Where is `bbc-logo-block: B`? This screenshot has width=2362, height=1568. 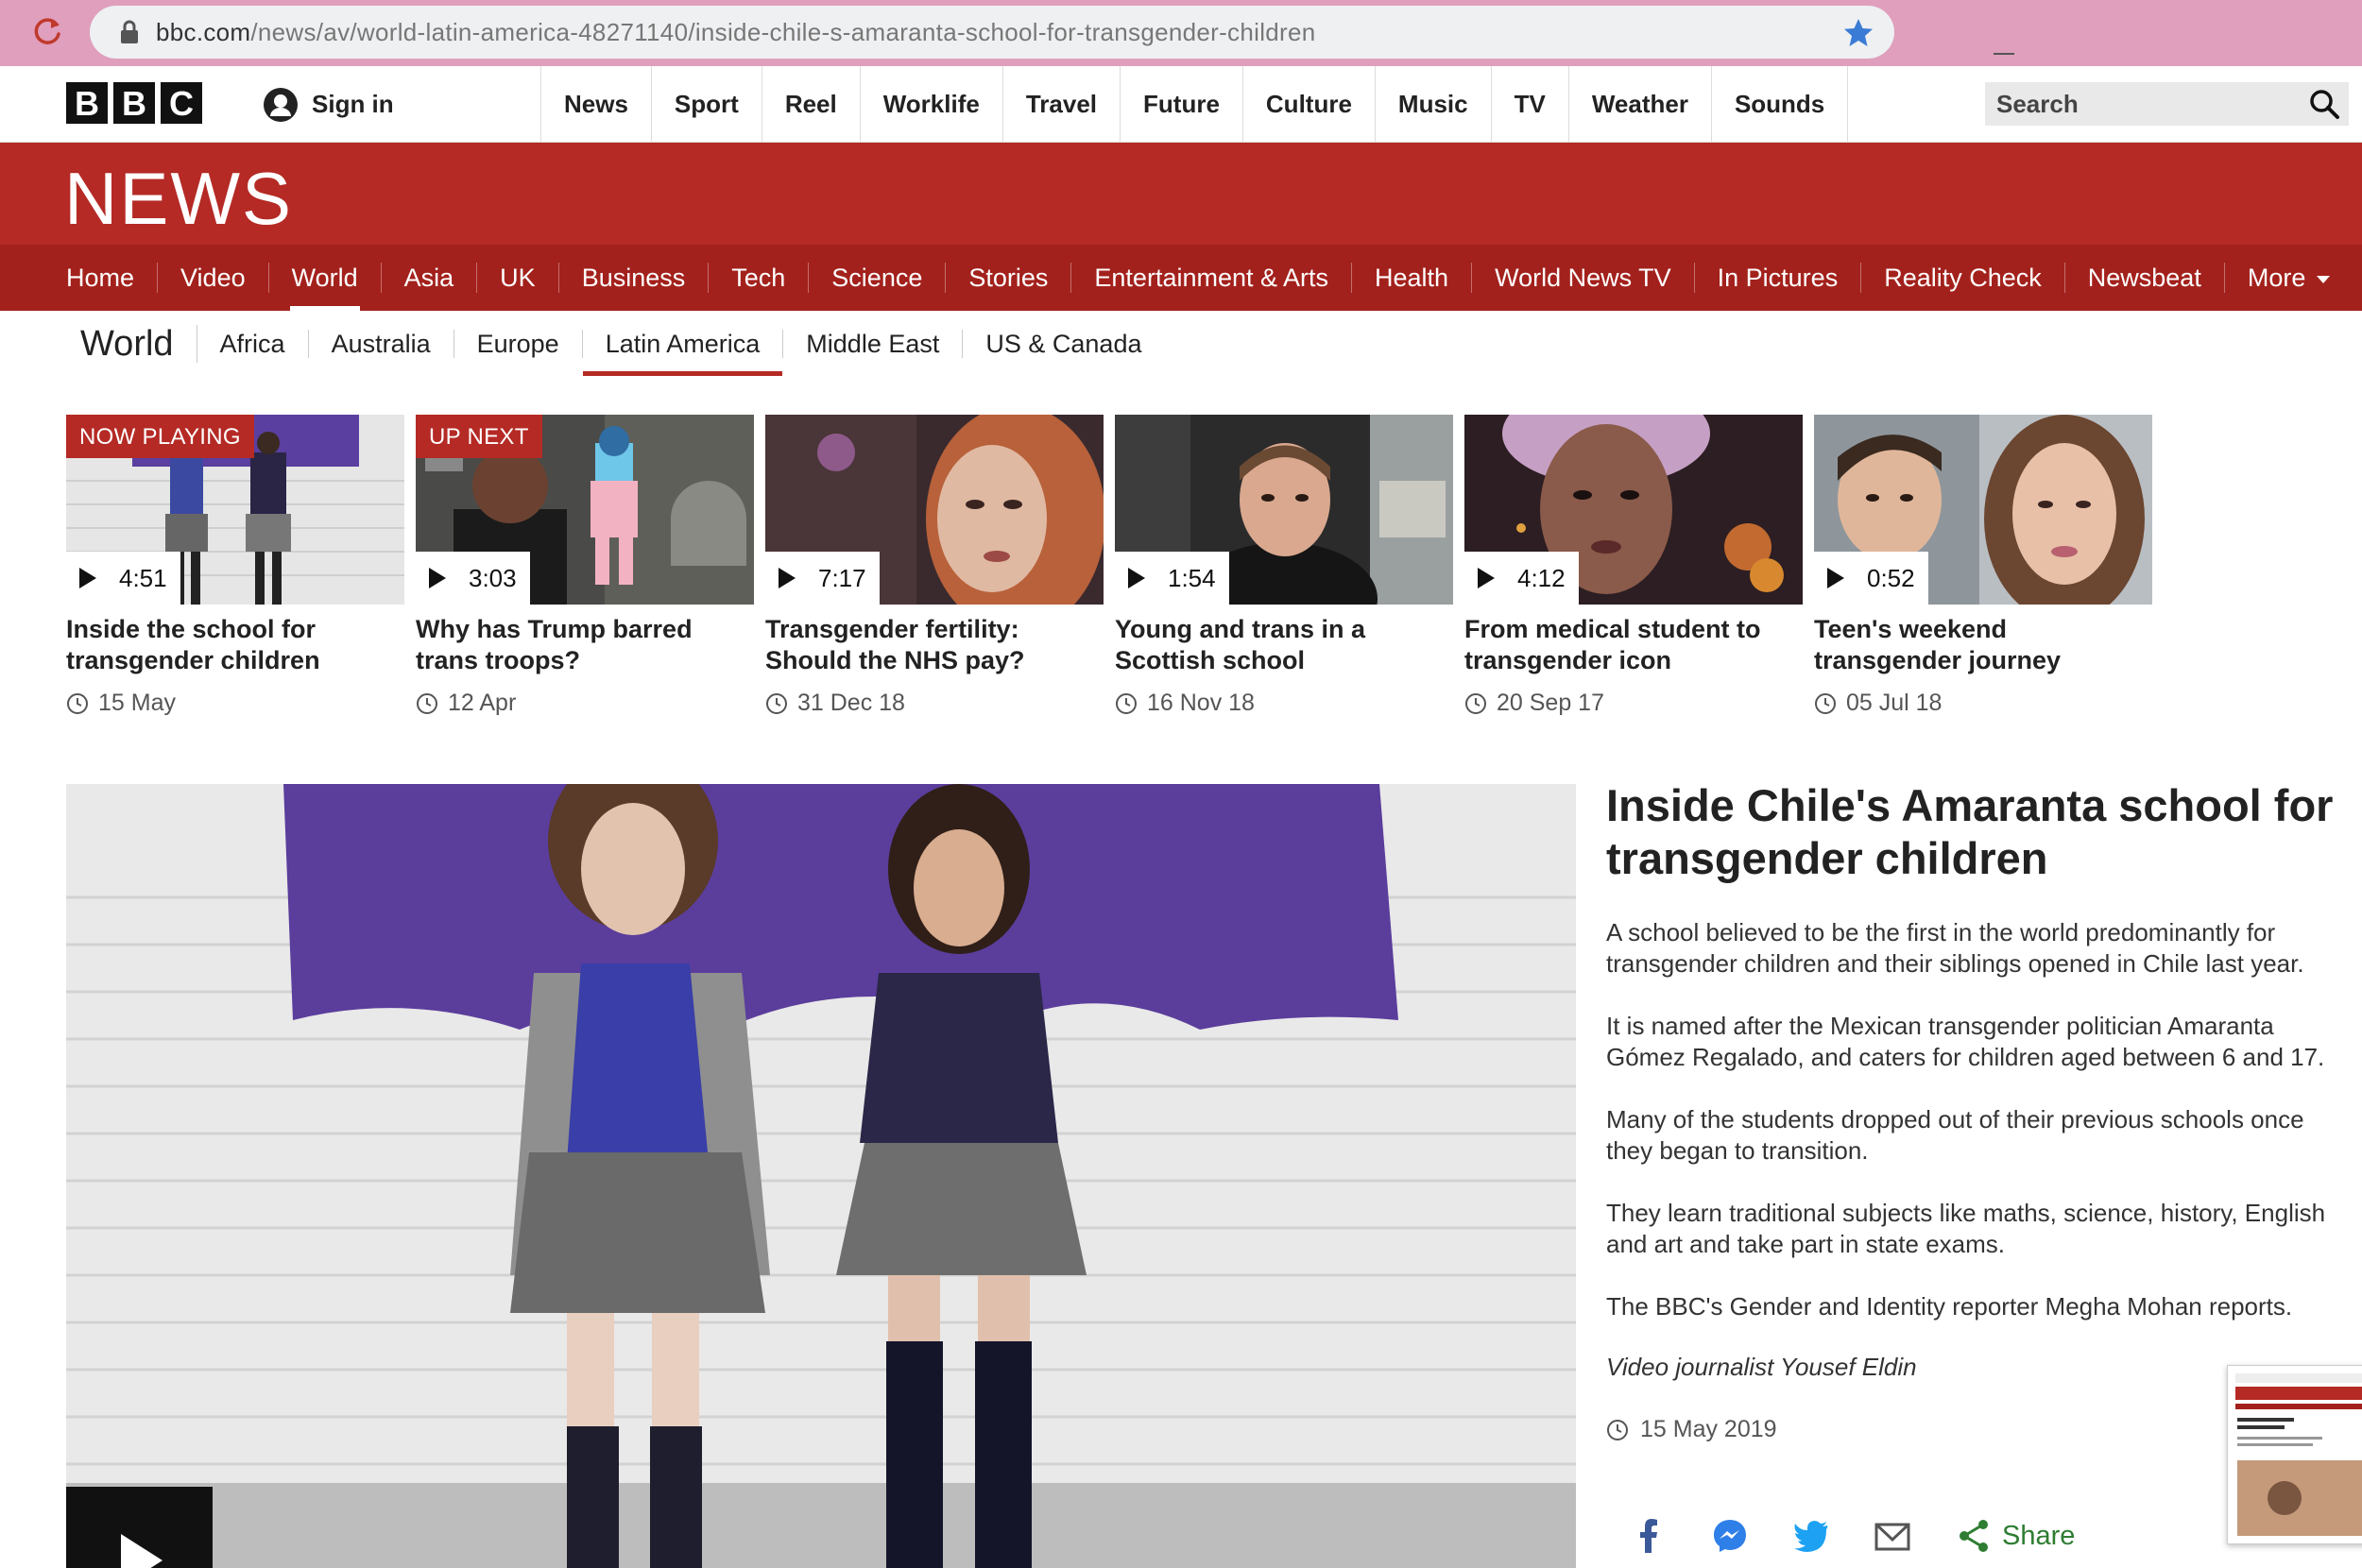
bbc-logo-block: B is located at coordinates (134, 103).